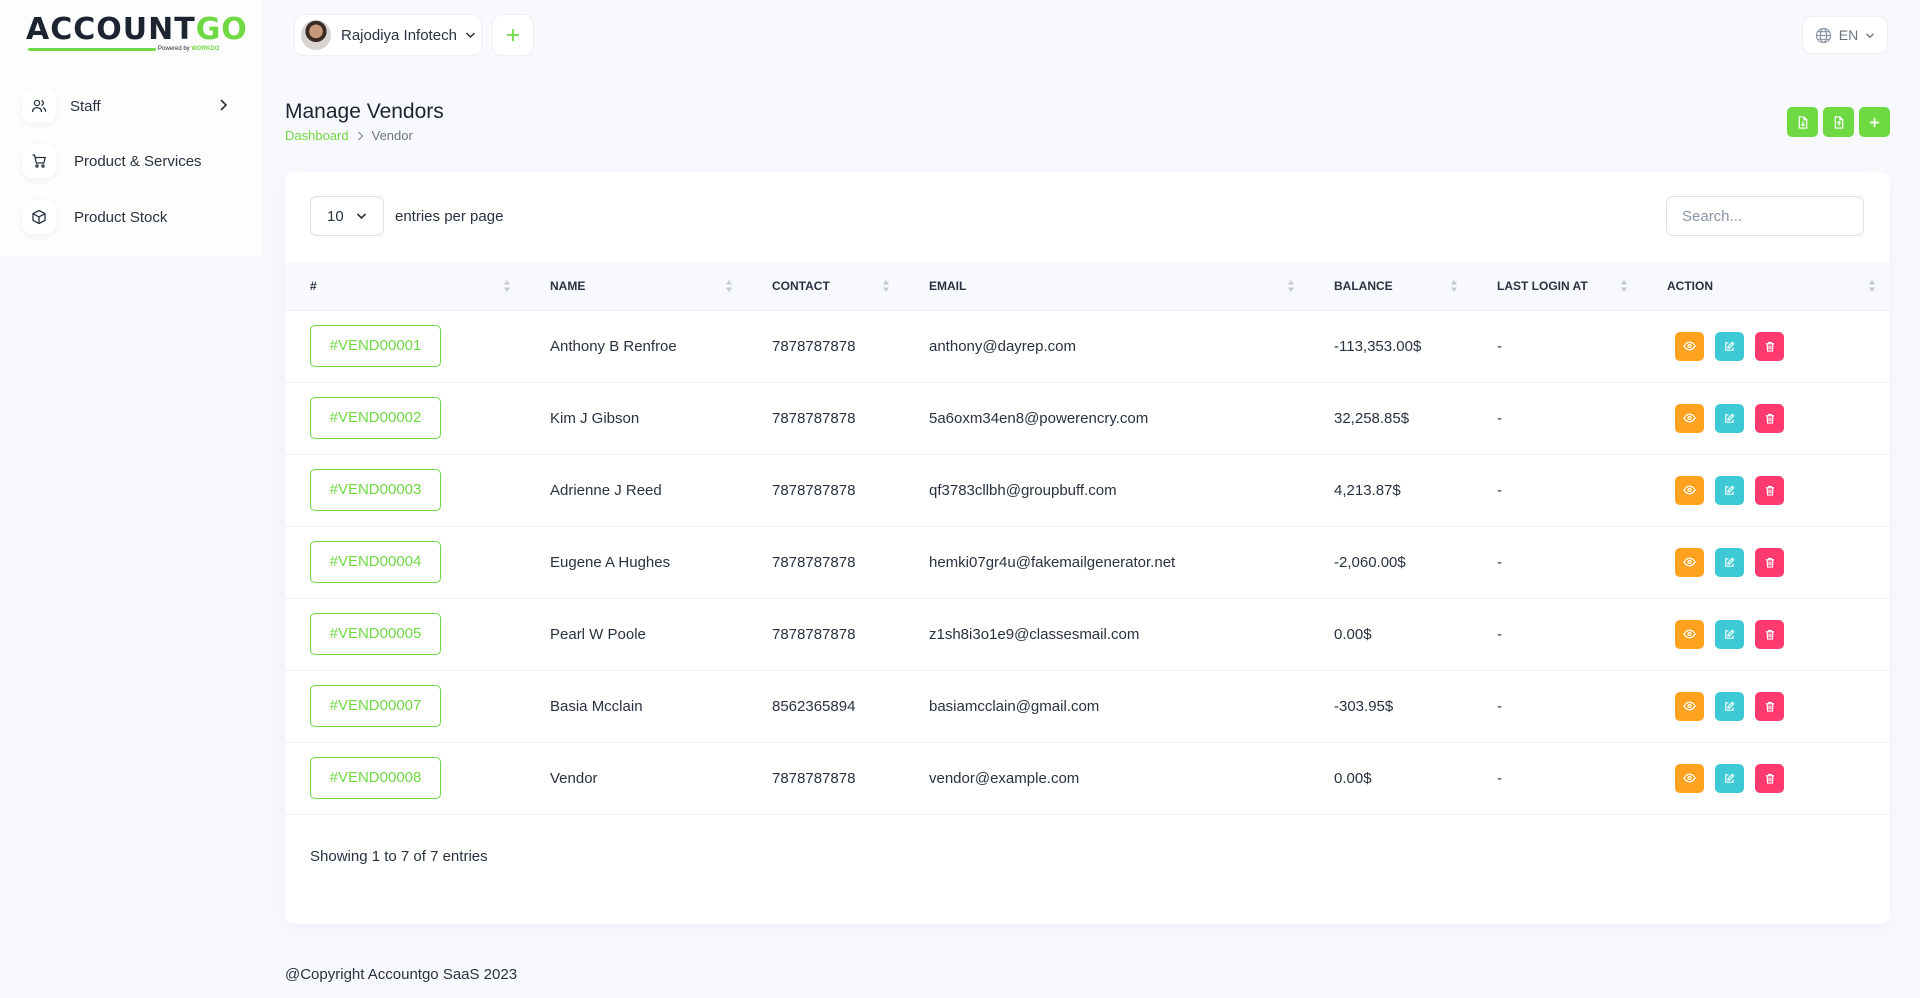 The width and height of the screenshot is (1920, 998). I want to click on column-header-action: ACTION, so click(1766, 286).